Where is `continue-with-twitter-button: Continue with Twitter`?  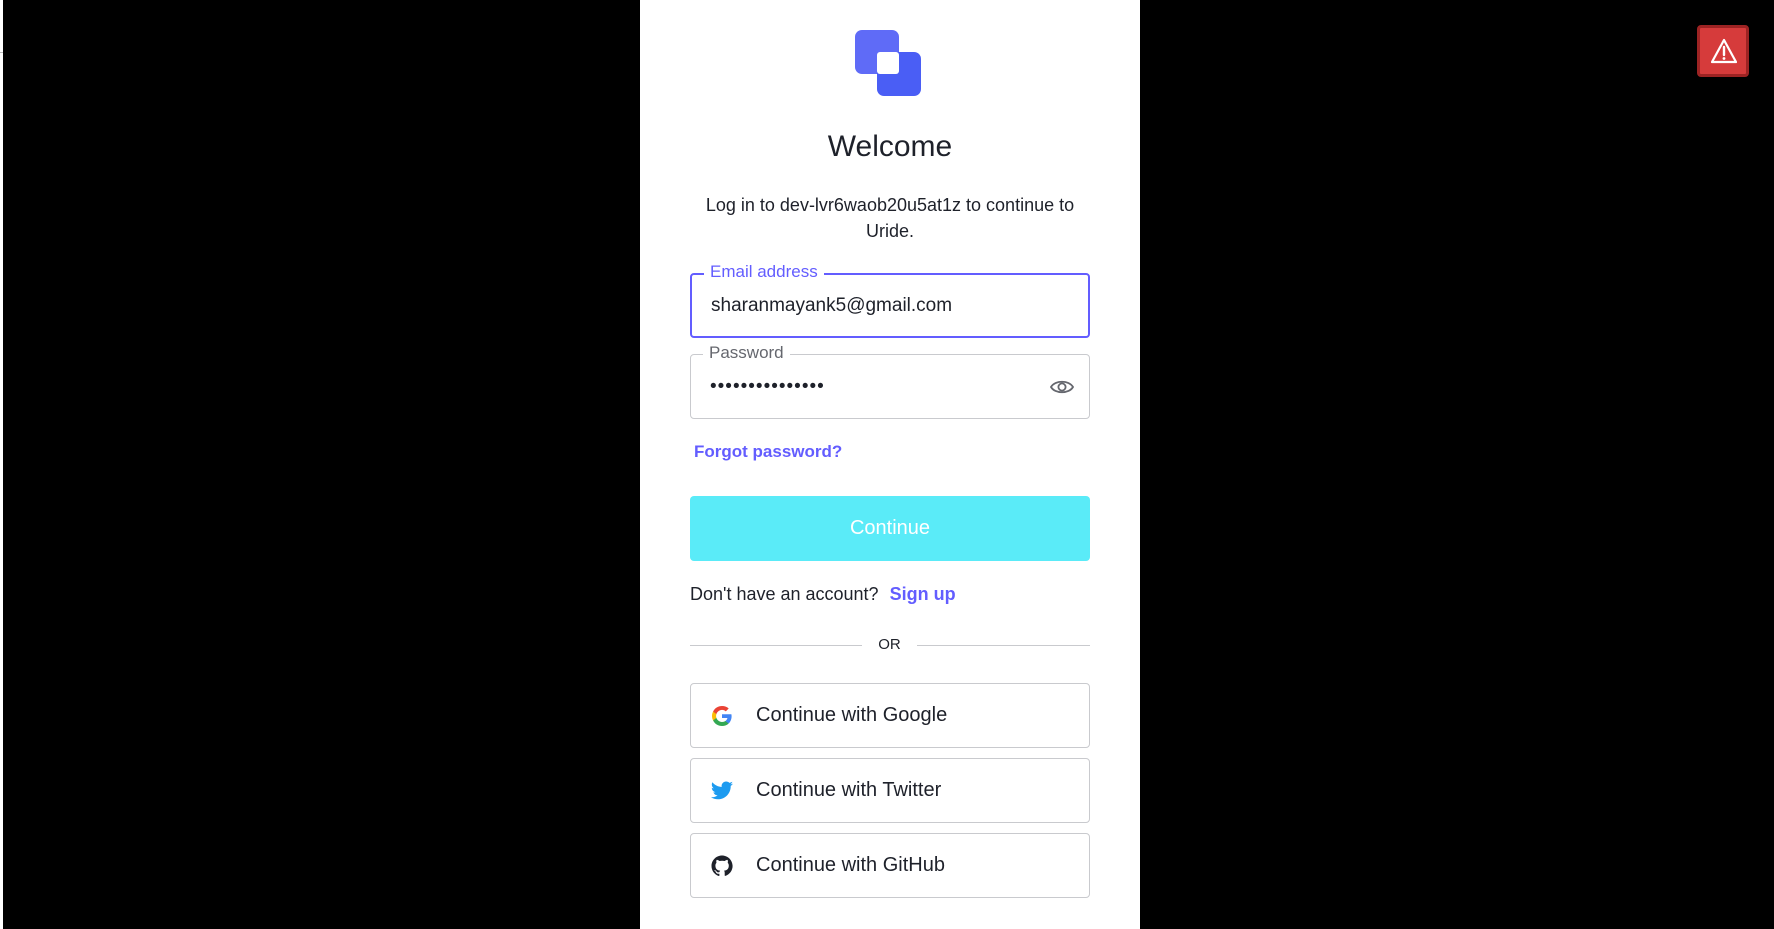 continue-with-twitter-button: Continue with Twitter is located at coordinates (890, 790).